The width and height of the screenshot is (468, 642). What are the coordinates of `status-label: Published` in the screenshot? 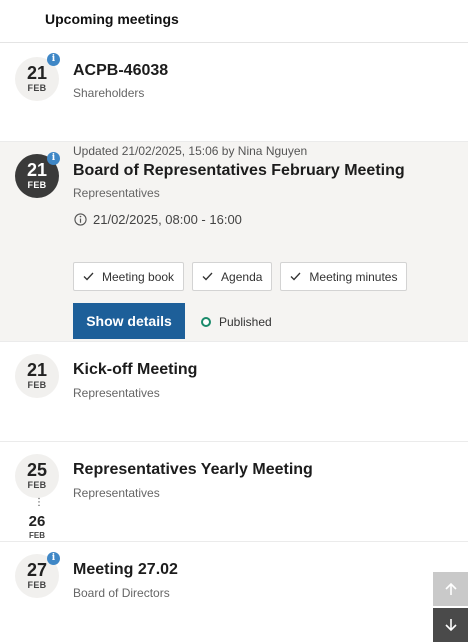 It's located at (245, 322).